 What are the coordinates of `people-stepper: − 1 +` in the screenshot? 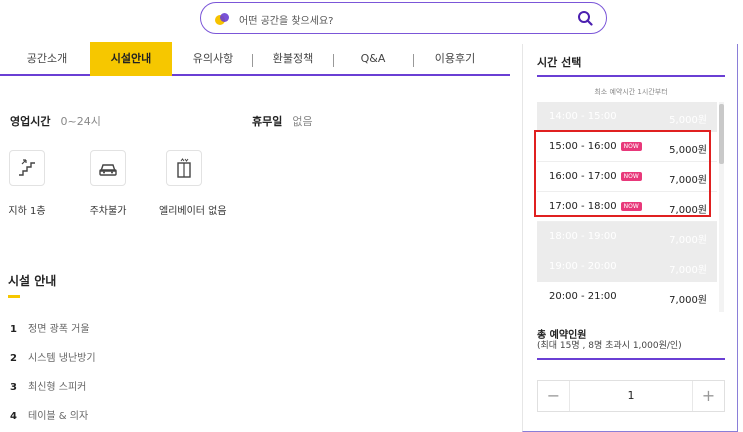 It's located at (631, 396).